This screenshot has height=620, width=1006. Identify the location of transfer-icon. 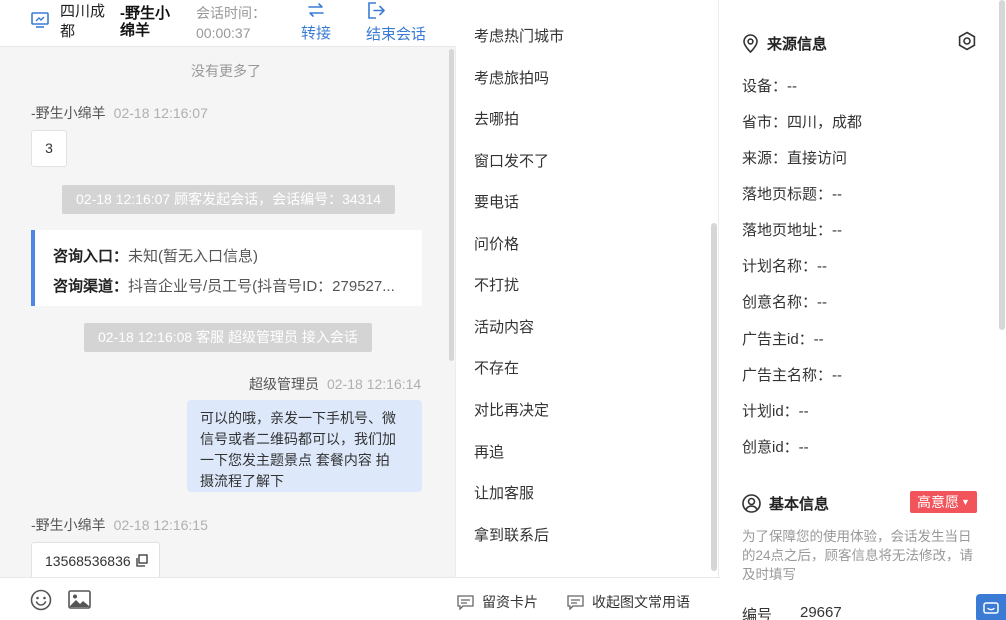
(316, 10).